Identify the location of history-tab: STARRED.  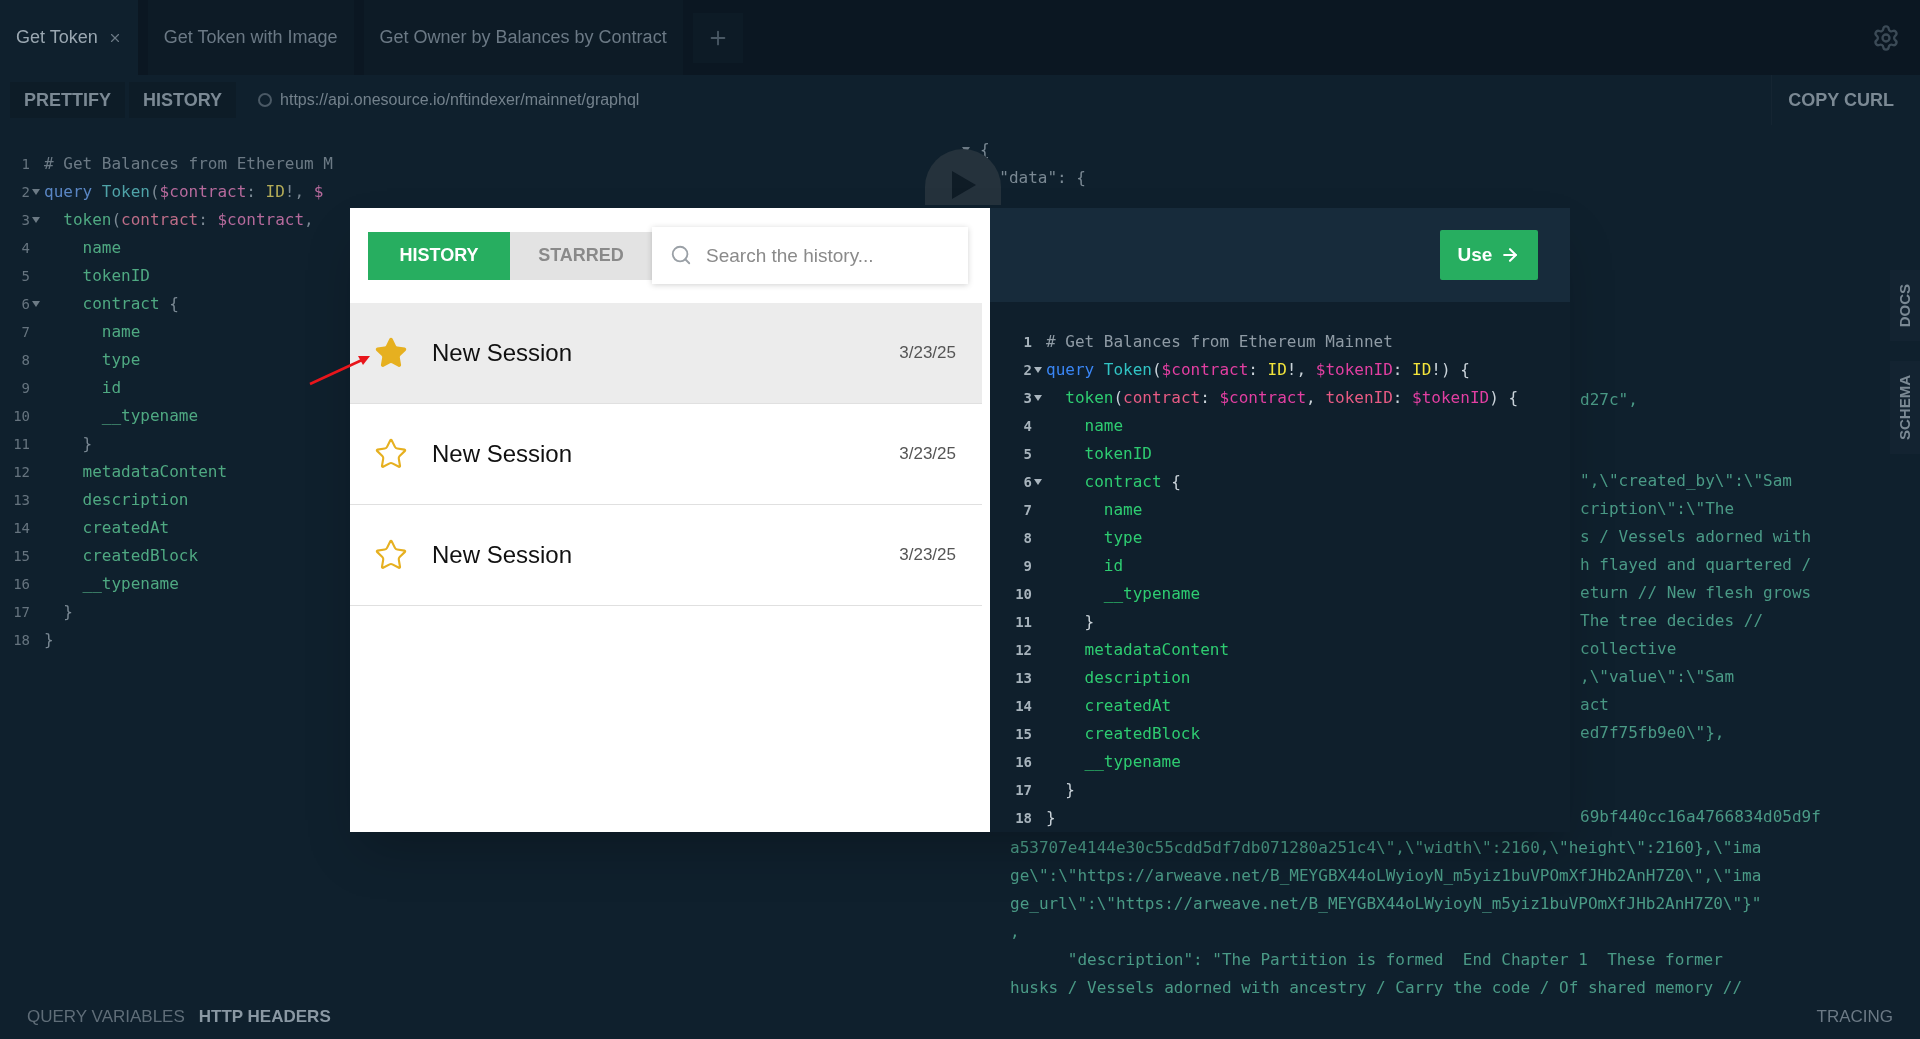
(581, 255).